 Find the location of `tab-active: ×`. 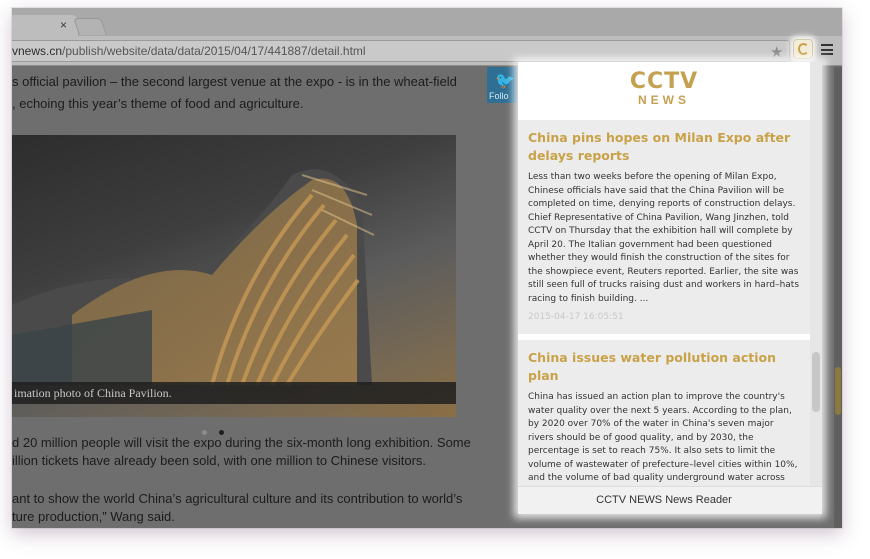

tab-active: × is located at coordinates (45, 26).